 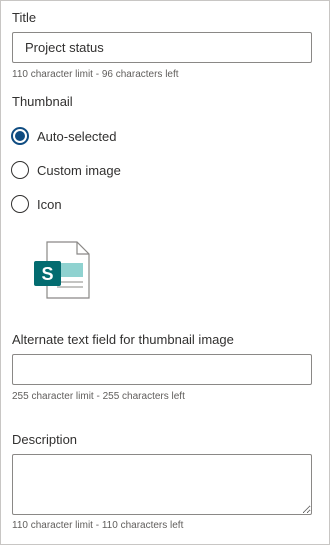 I want to click on alt-text-input, so click(x=162, y=369).